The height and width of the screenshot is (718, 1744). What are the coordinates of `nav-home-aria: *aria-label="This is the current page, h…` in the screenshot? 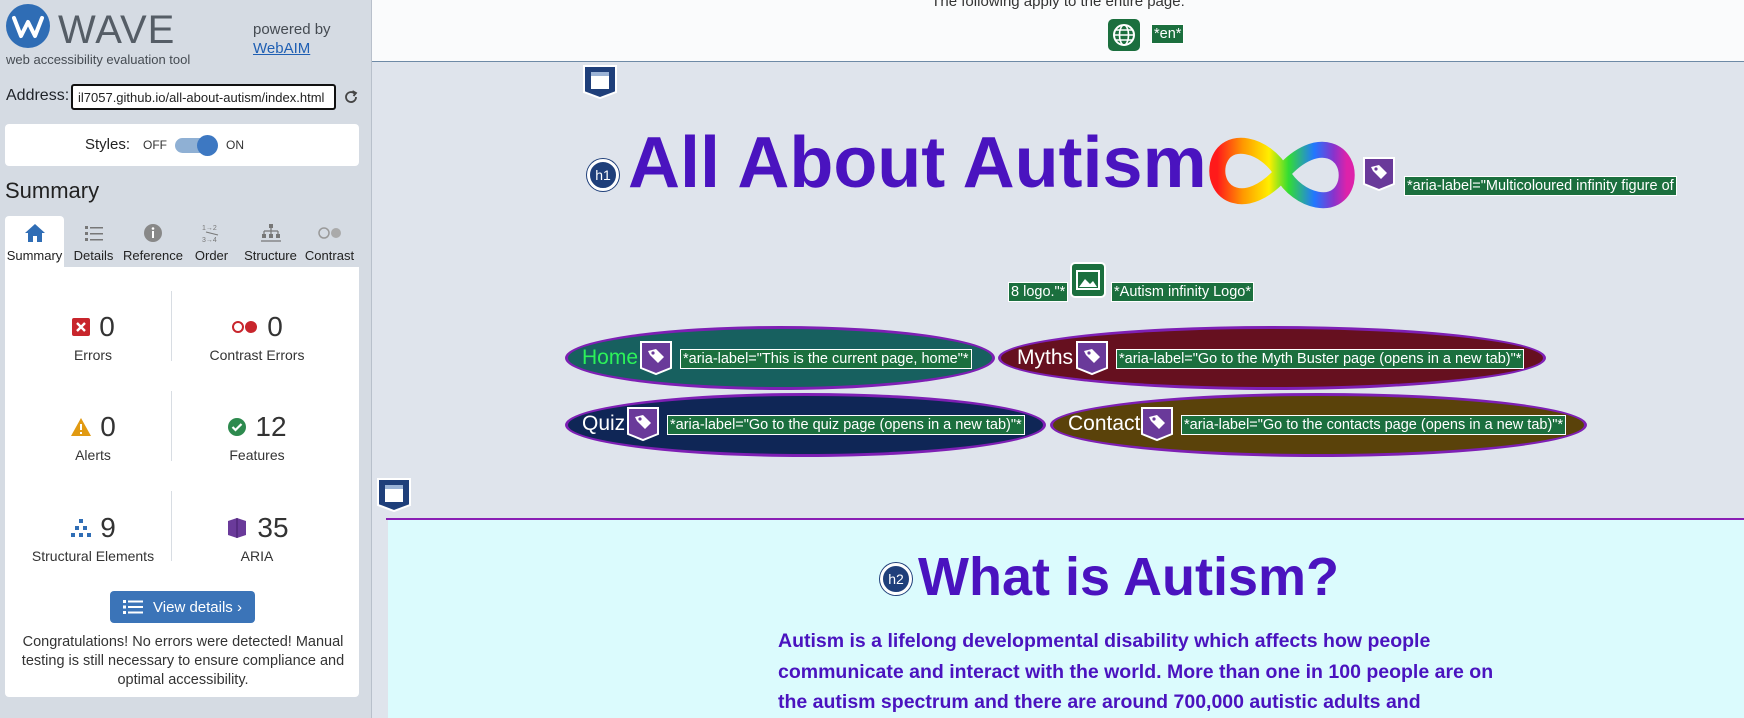 It's located at (826, 359).